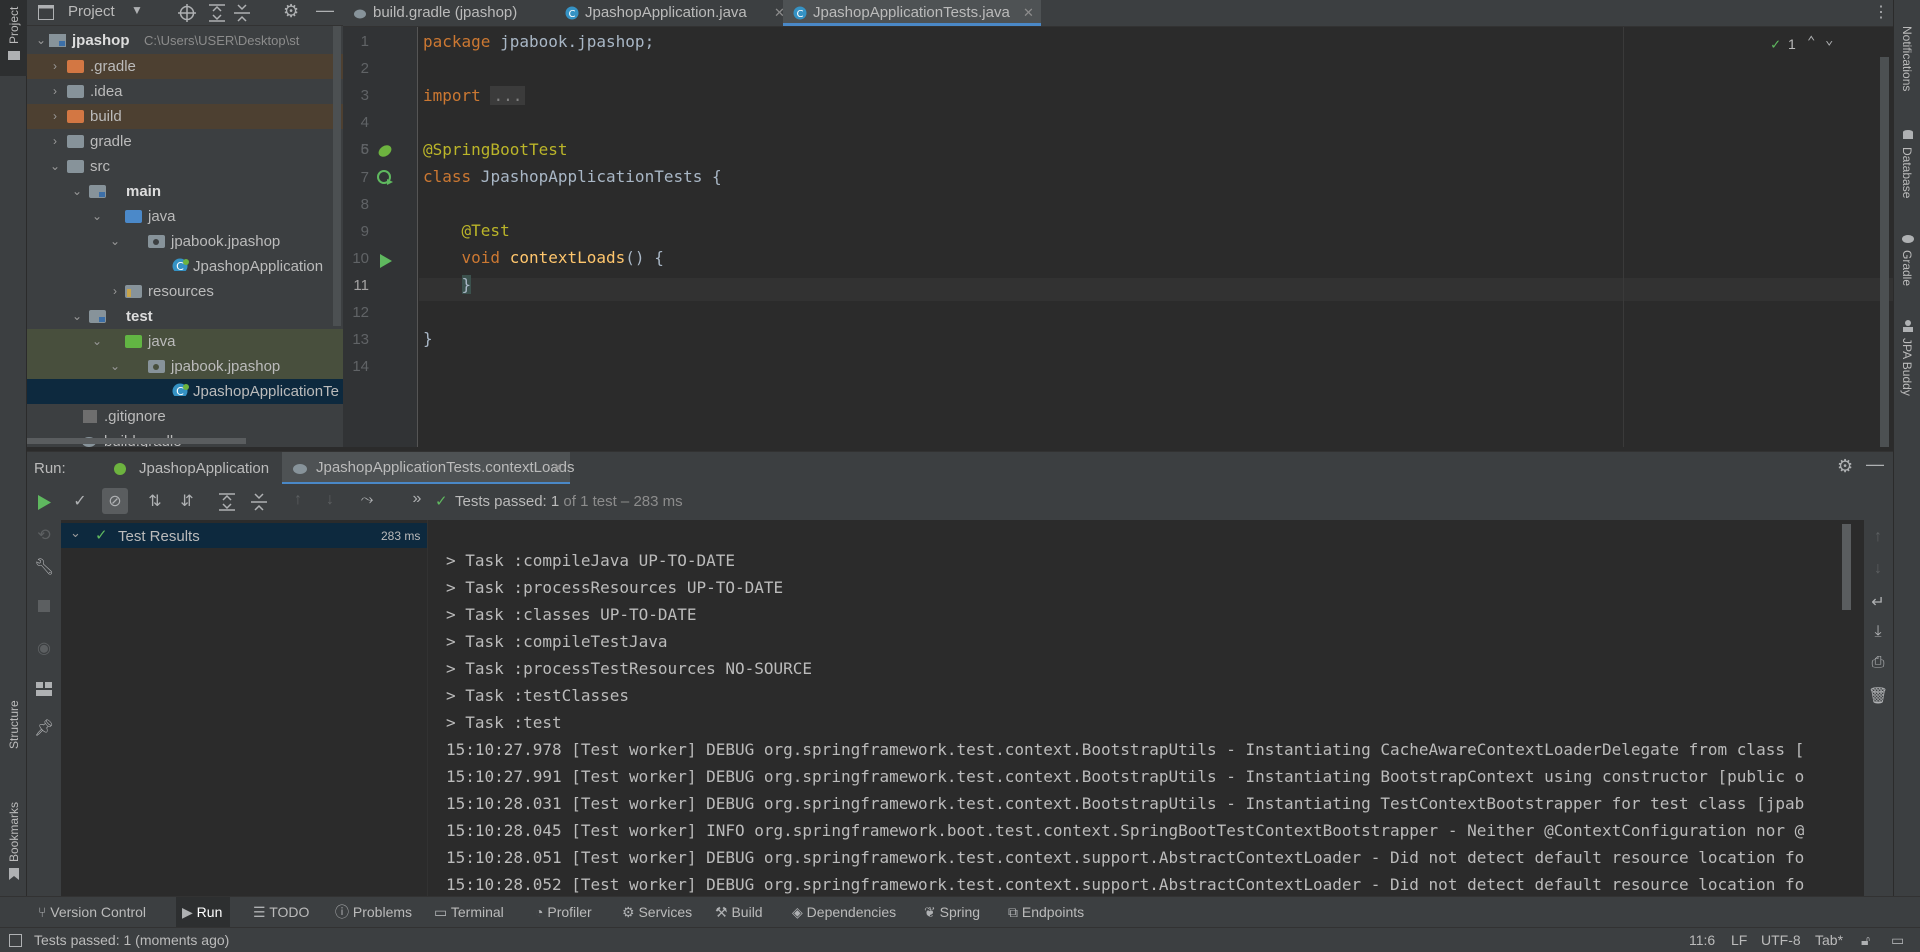 The width and height of the screenshot is (1920, 952). Describe the element at coordinates (187, 13) in the screenshot. I see `locate-icon` at that location.